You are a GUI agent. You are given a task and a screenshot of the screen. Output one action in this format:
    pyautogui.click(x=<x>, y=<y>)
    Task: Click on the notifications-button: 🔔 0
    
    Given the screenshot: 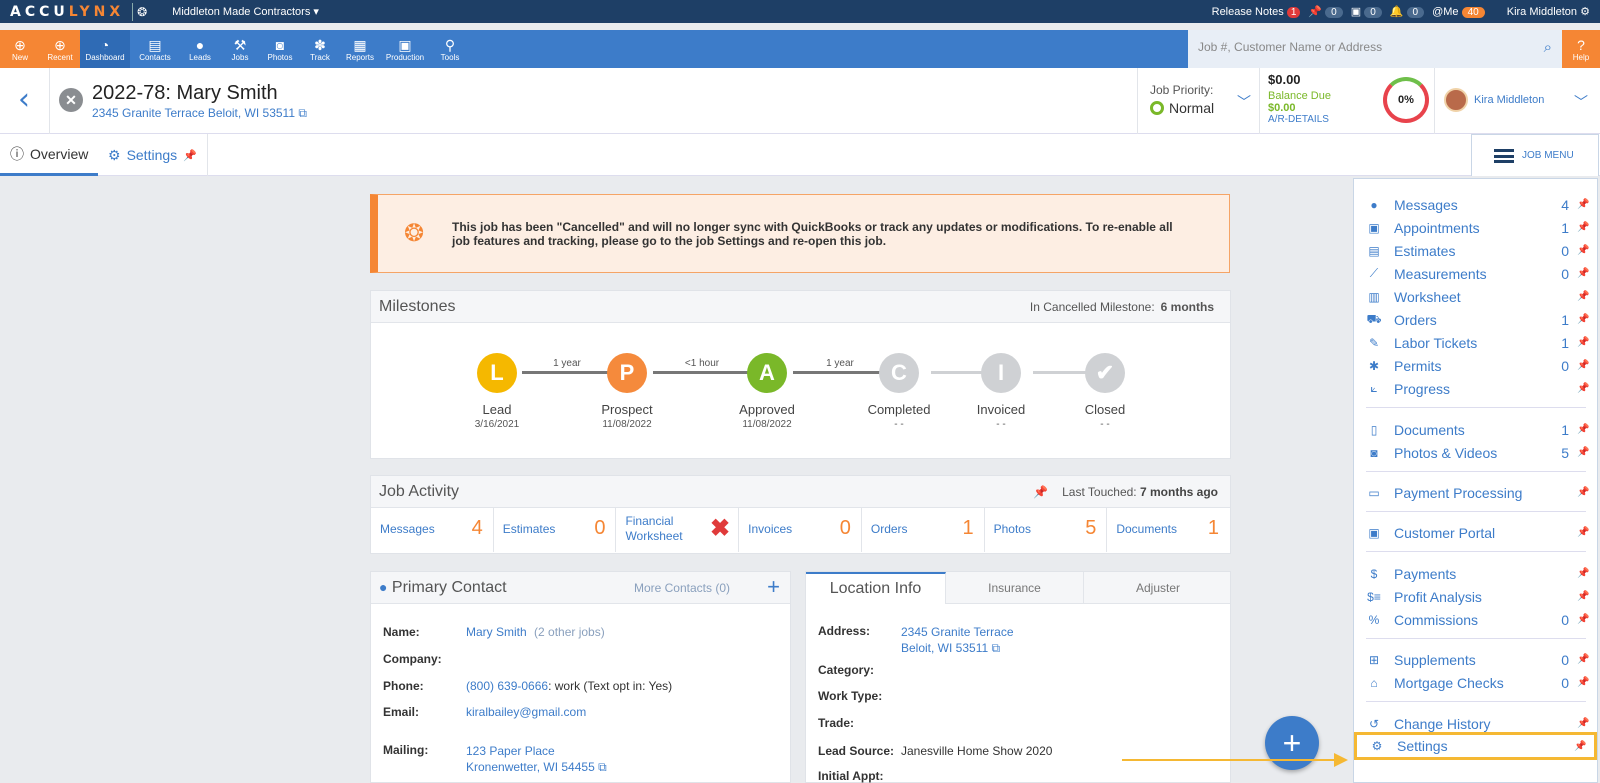 What is the action you would take?
    pyautogui.click(x=1407, y=11)
    